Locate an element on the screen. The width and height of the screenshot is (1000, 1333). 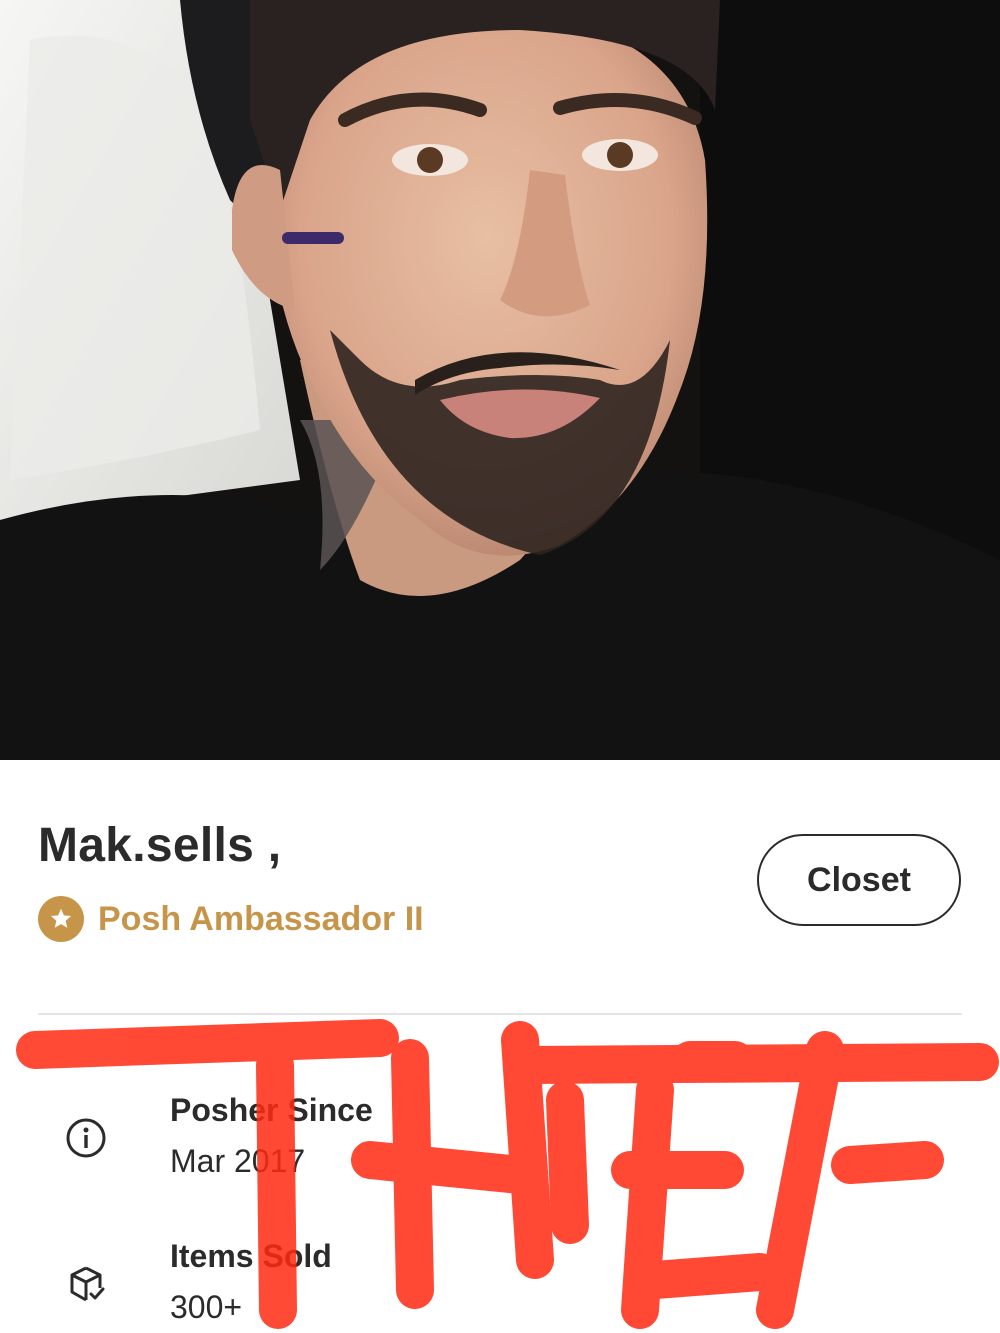
items-sold-label: Items Sold is located at coordinates (251, 1256).